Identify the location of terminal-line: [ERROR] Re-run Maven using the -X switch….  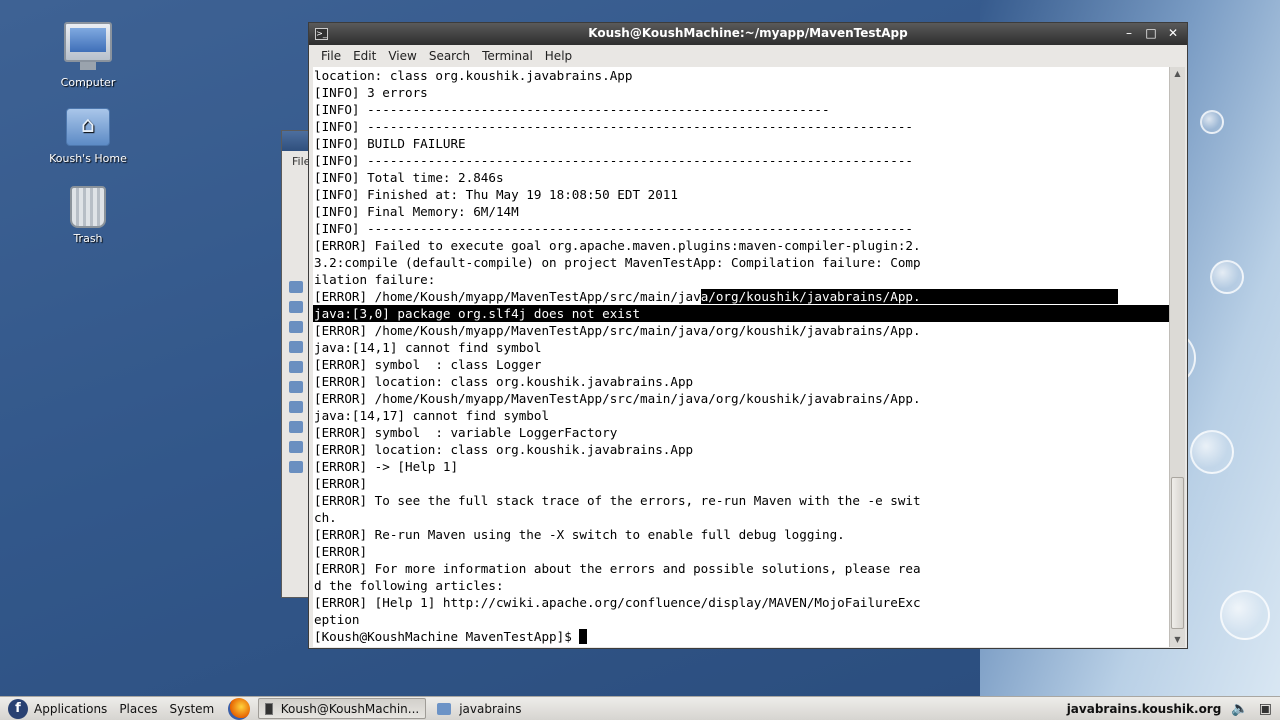
(579, 534).